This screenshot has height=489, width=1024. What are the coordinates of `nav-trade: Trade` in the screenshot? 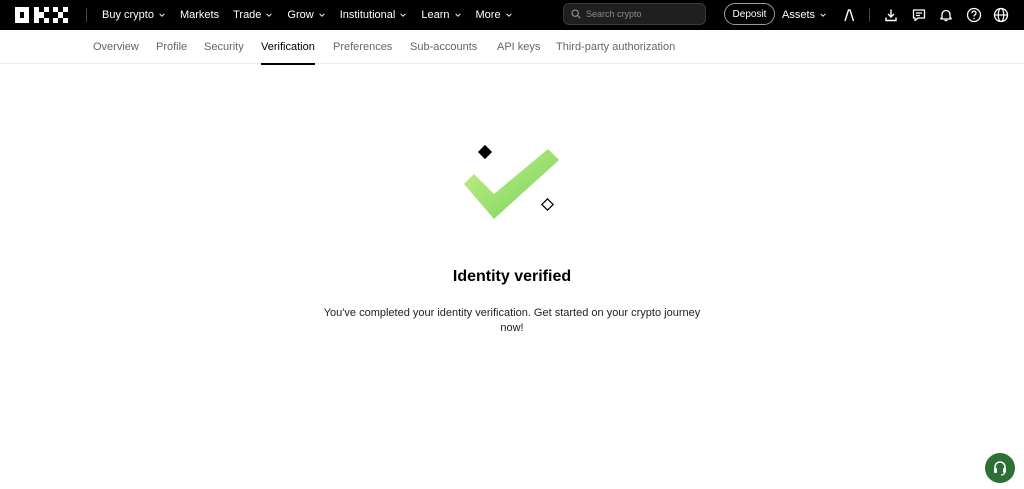 It's located at (253, 15).